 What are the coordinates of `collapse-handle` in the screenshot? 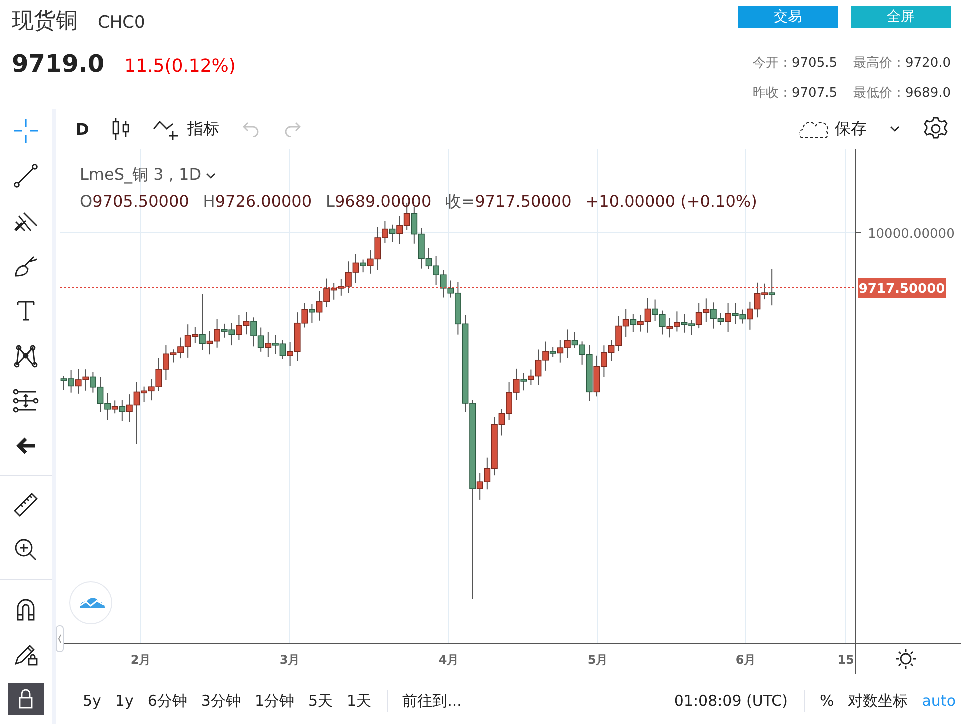 It's located at (60, 639).